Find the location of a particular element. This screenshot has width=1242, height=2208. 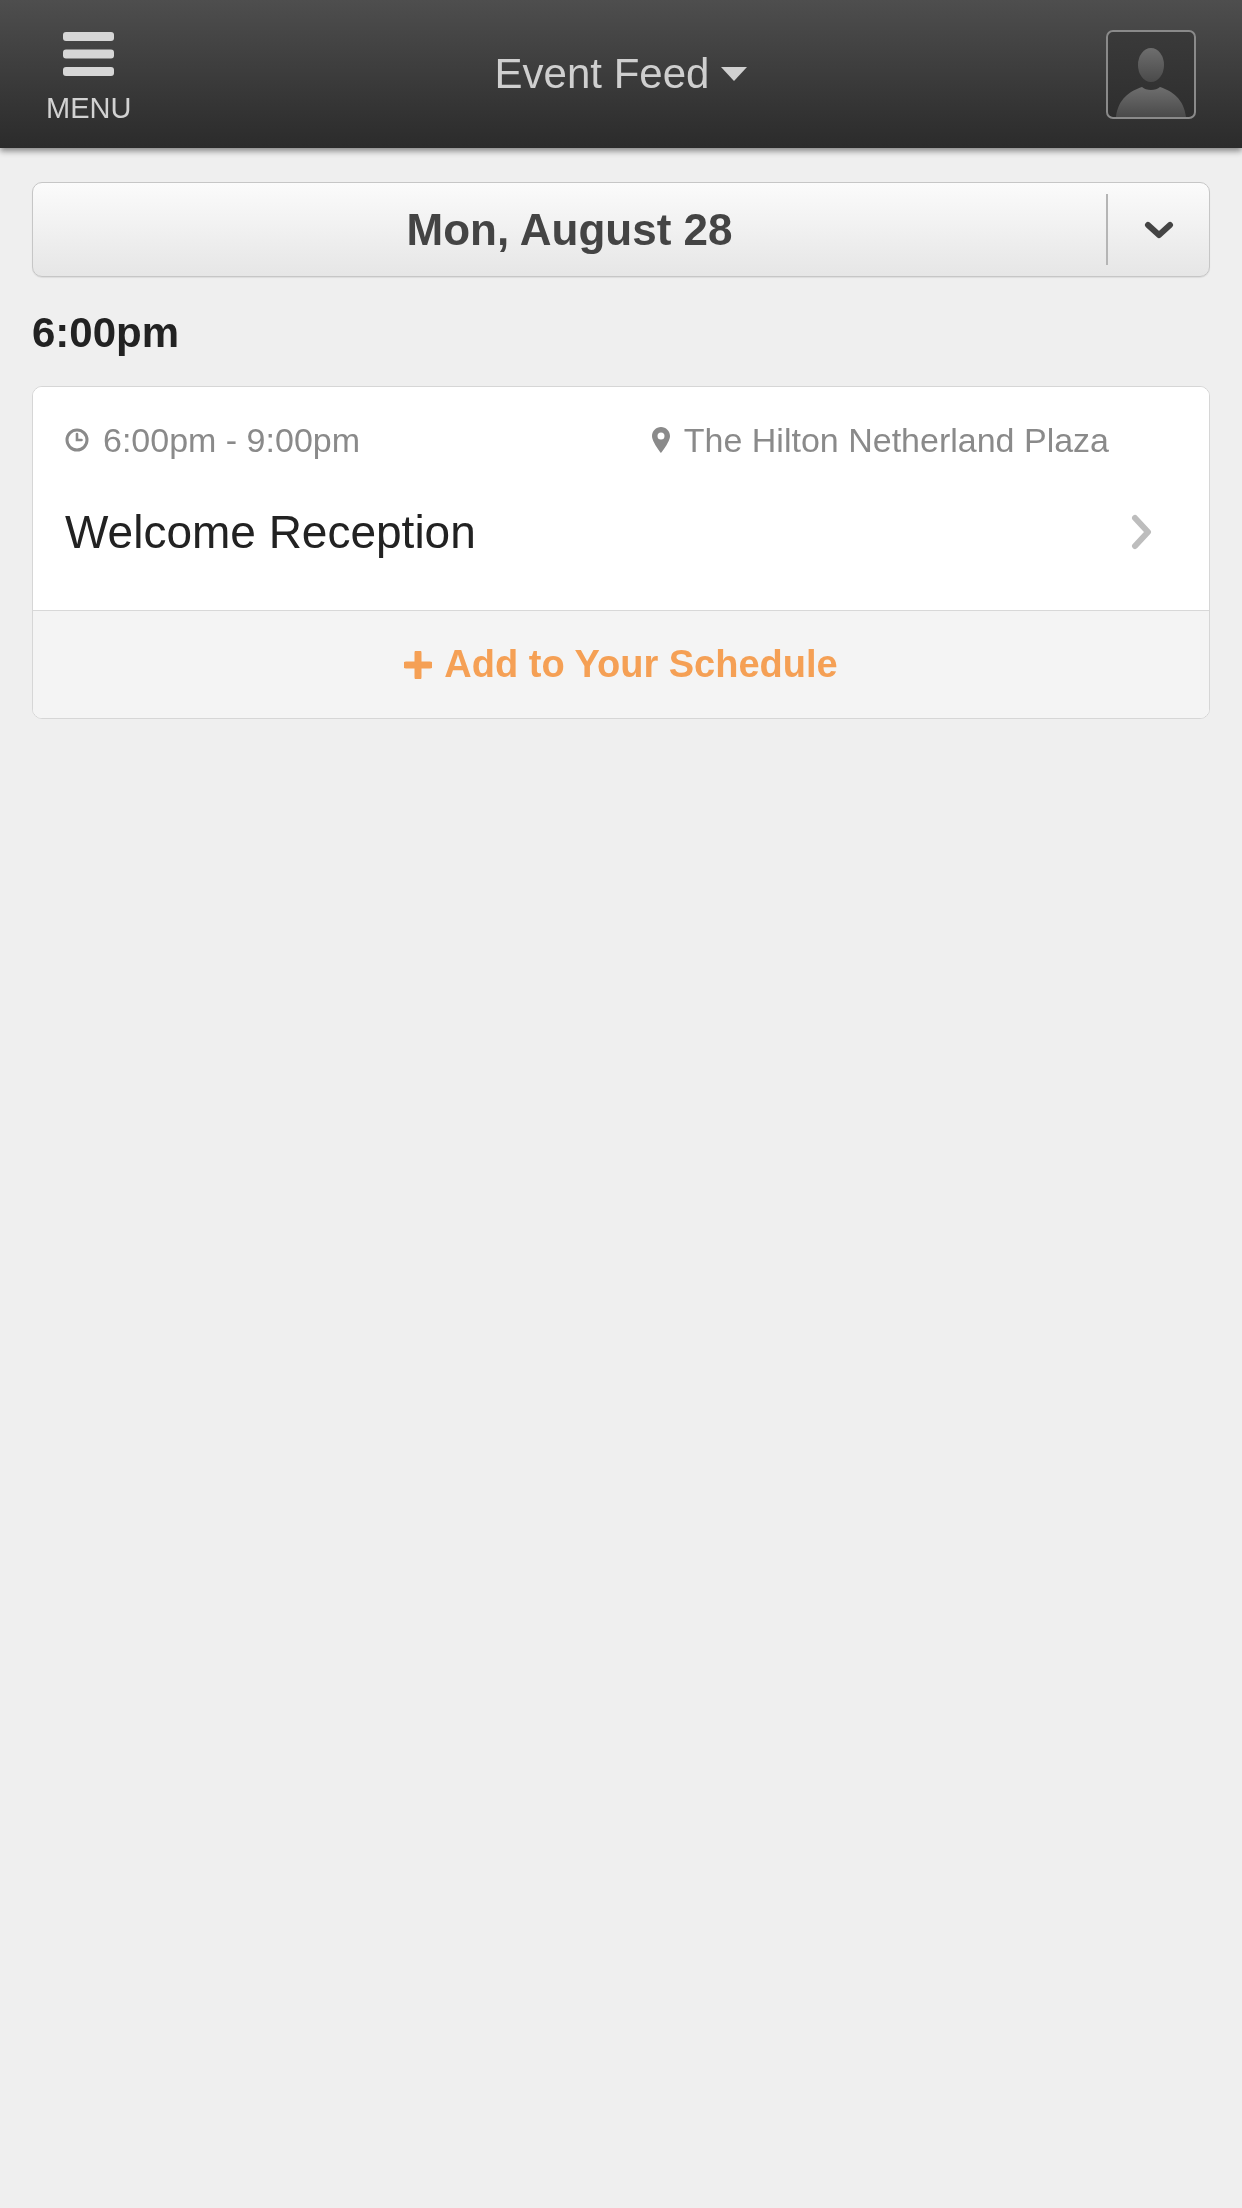

time-range: 6:00pm - 9:00pm is located at coordinates (232, 440).